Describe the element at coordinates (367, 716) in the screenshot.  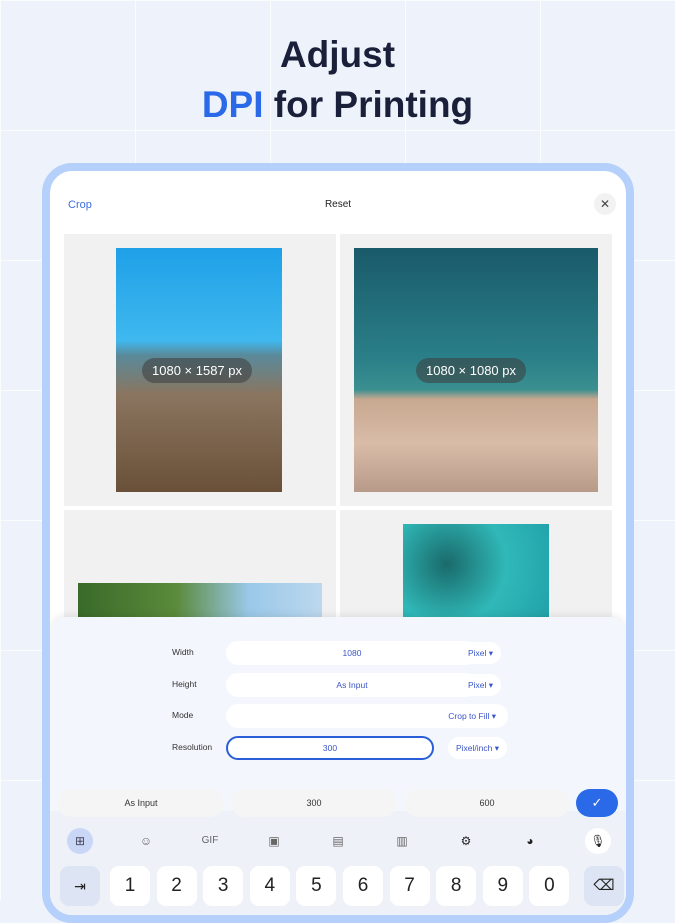
I see `mode-dropdown: Crop to Fill ▾` at that location.